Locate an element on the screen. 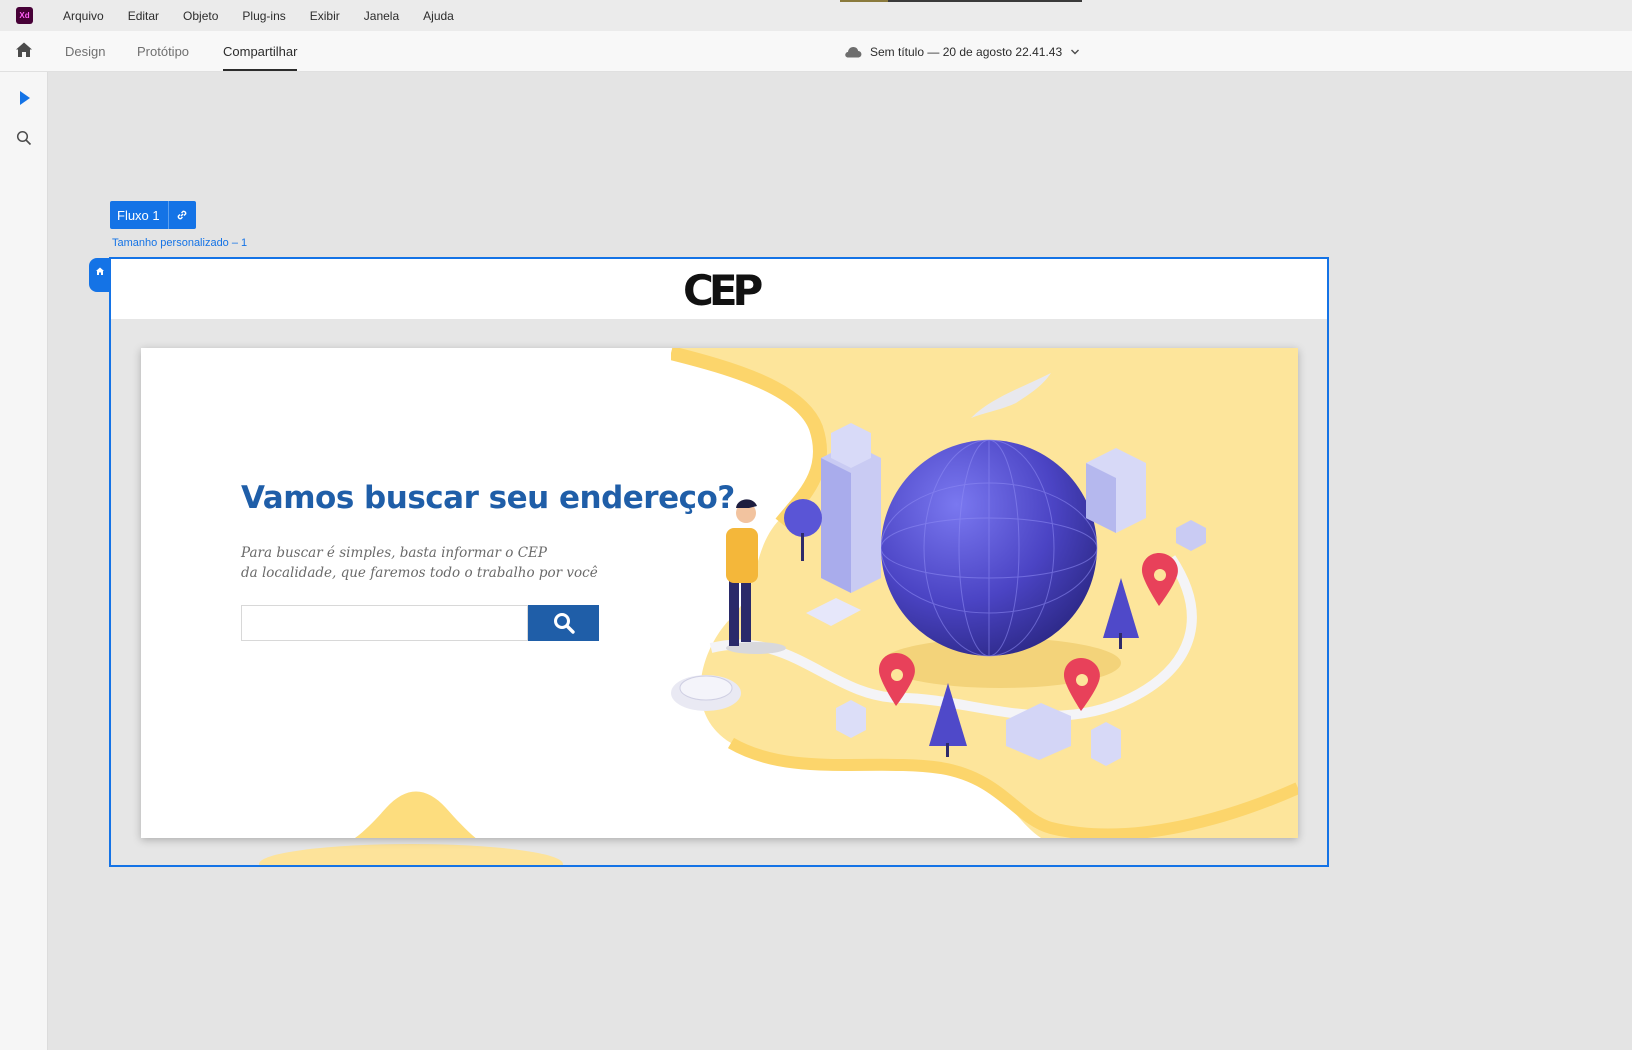 The image size is (1632, 1050). flow-badge: Fluxo 1 is located at coordinates (153, 215).